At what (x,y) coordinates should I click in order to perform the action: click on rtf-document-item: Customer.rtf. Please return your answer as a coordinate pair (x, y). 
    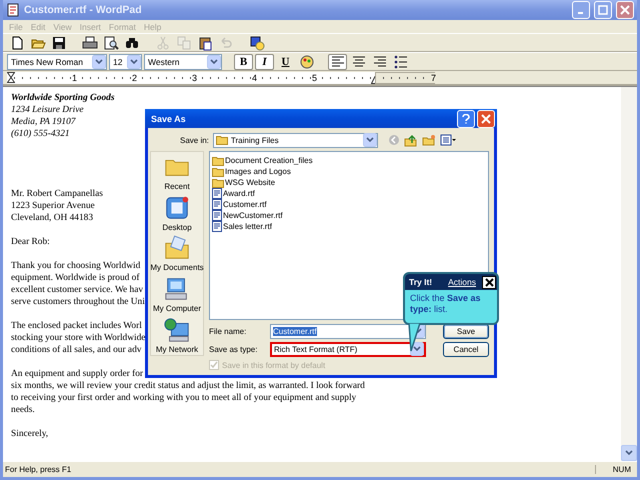
    Looking at the image, I should click on (349, 204).